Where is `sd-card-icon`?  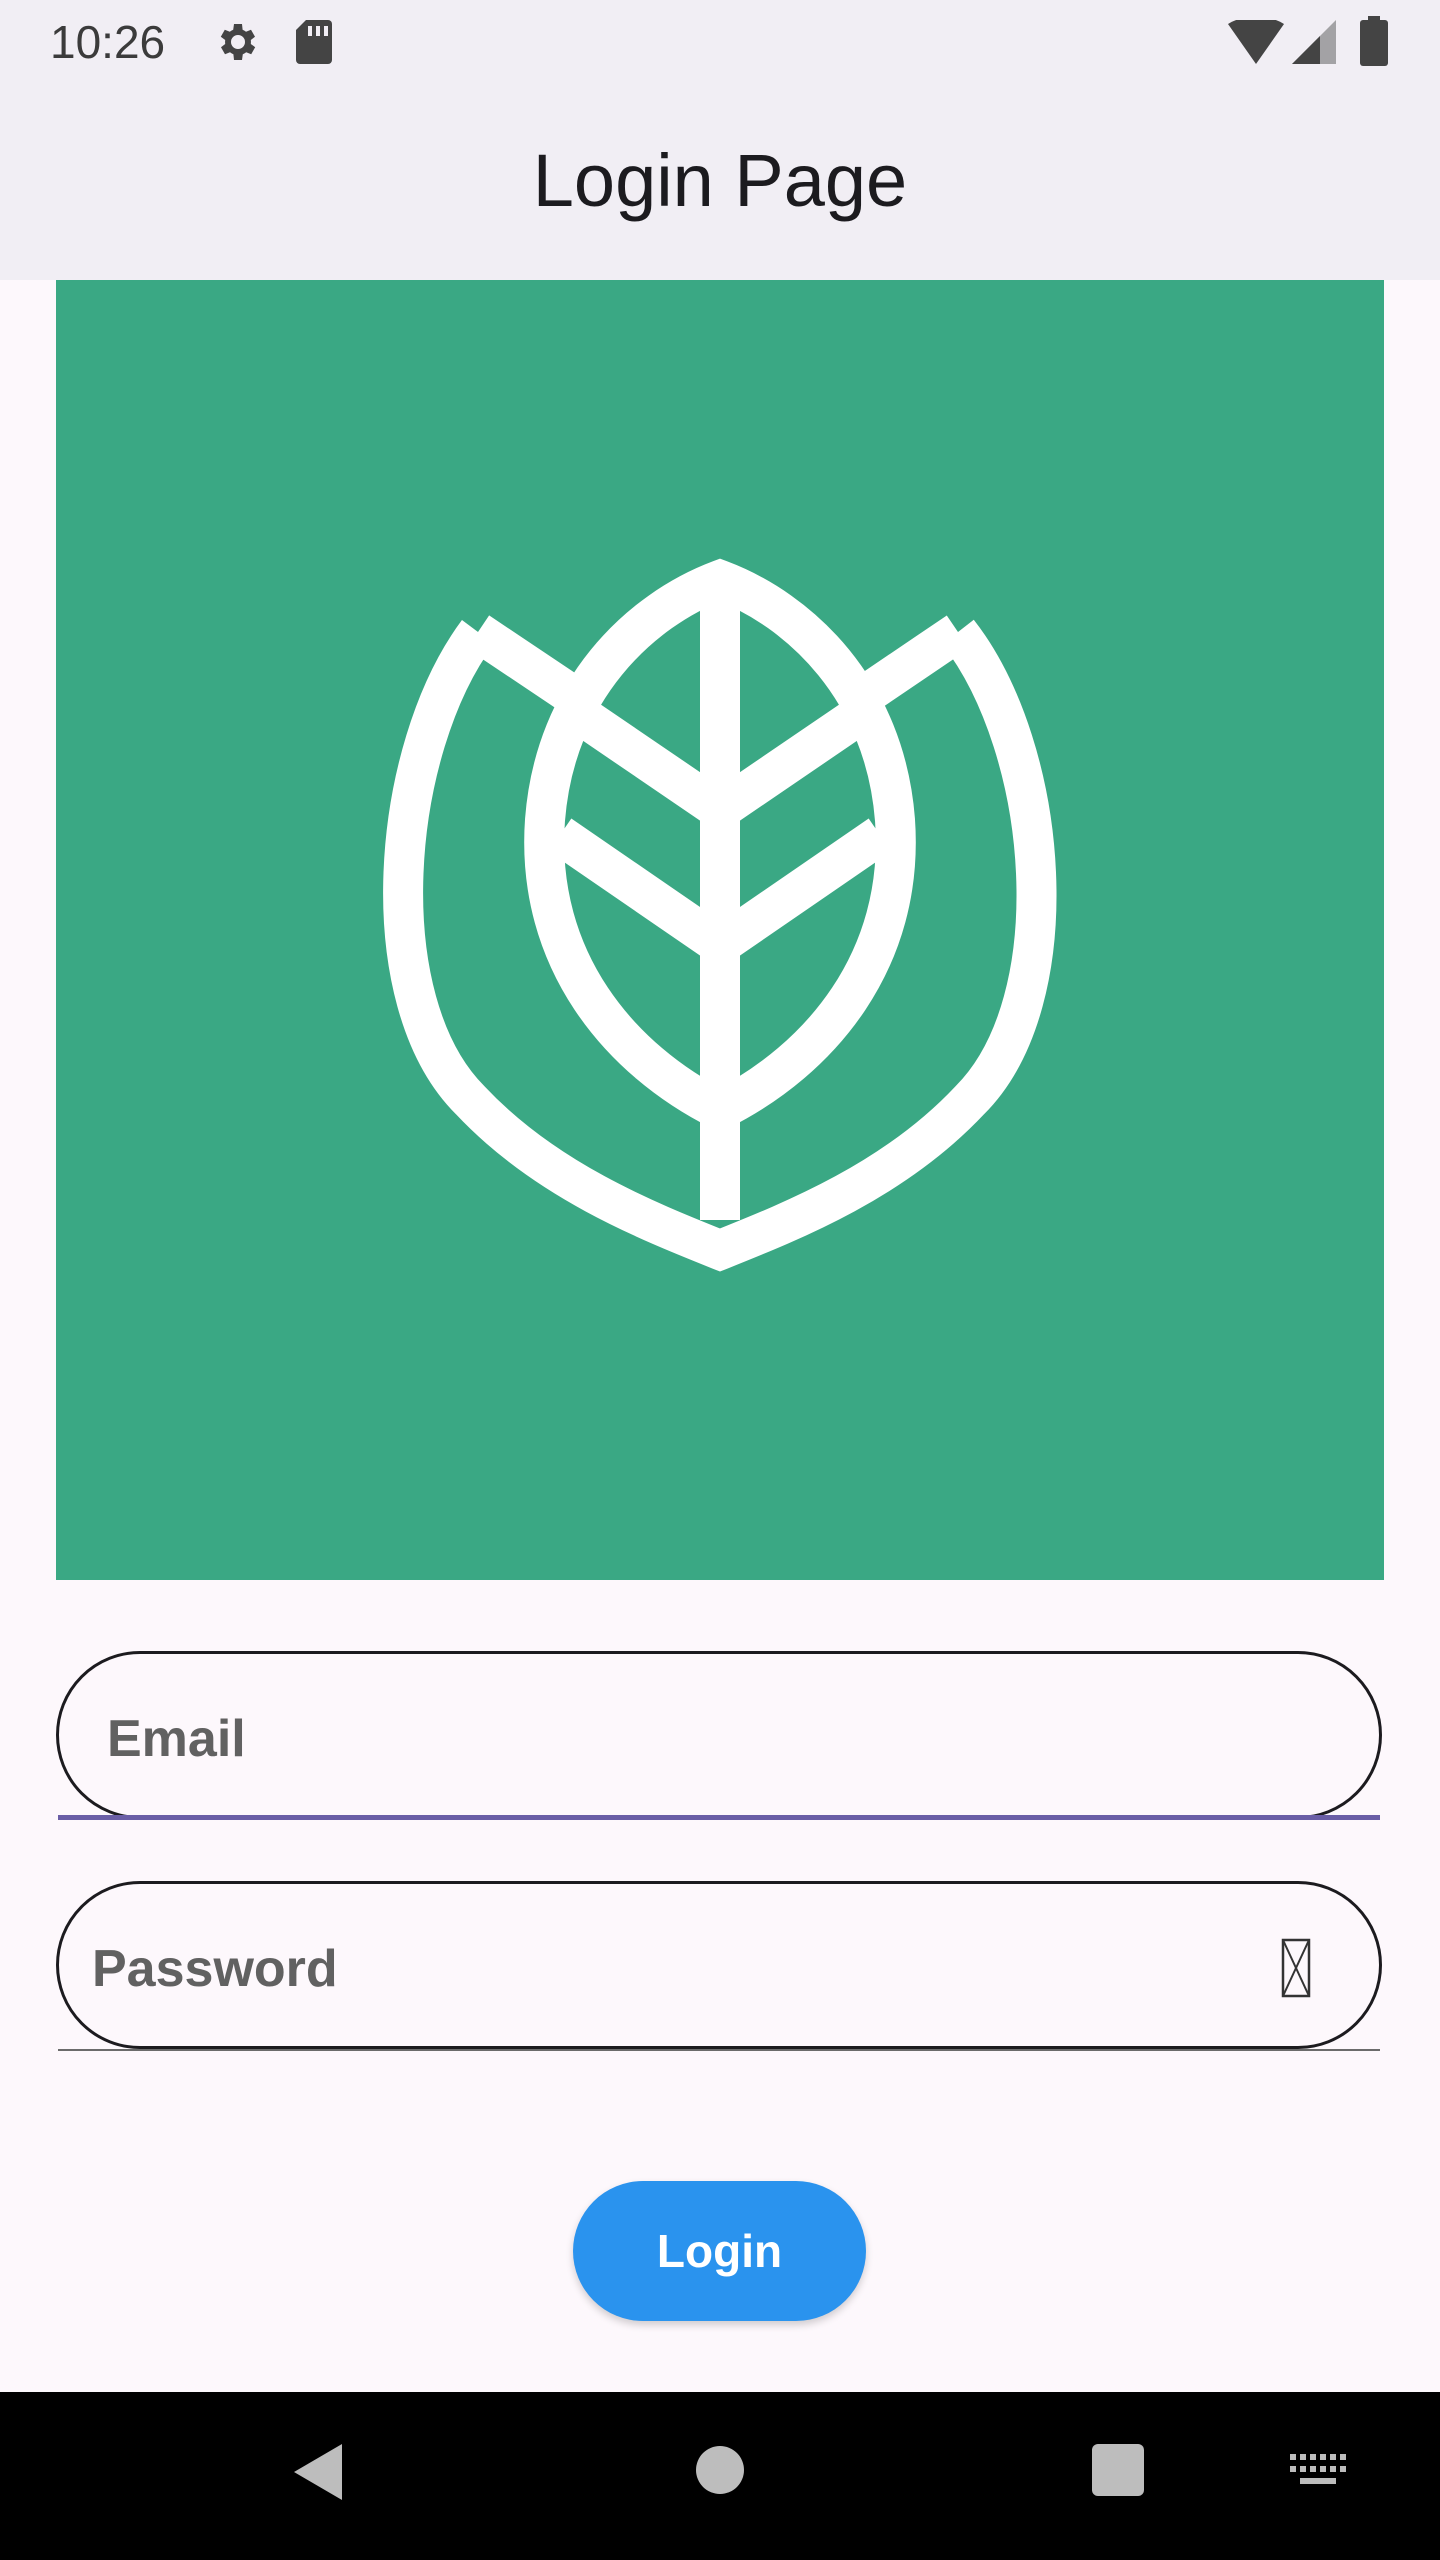
sd-card-icon is located at coordinates (314, 42).